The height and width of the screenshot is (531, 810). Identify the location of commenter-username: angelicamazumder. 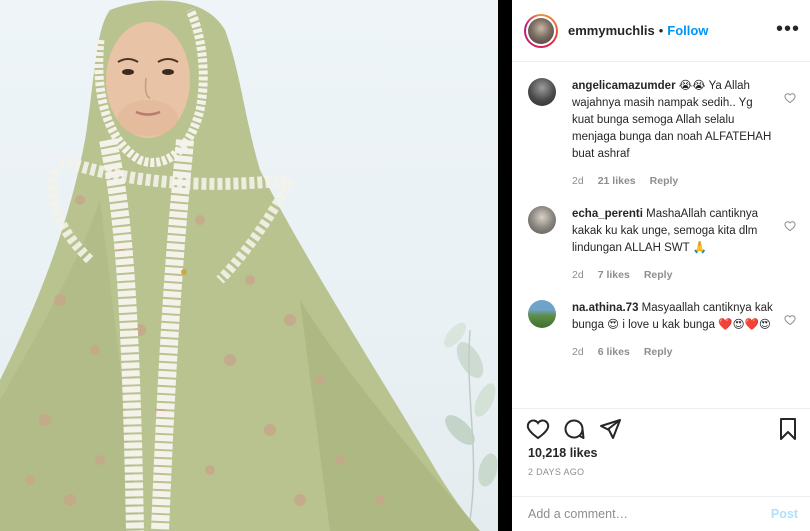
(624, 86).